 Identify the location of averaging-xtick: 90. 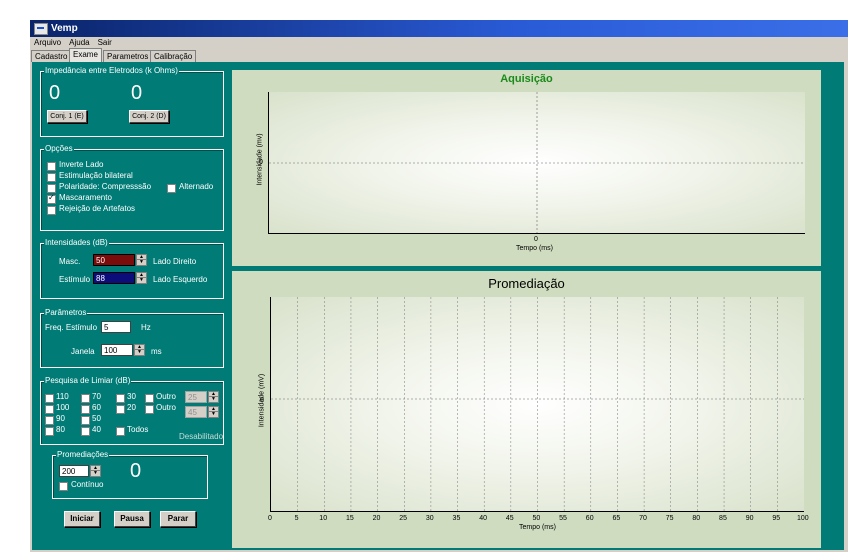
(749, 518).